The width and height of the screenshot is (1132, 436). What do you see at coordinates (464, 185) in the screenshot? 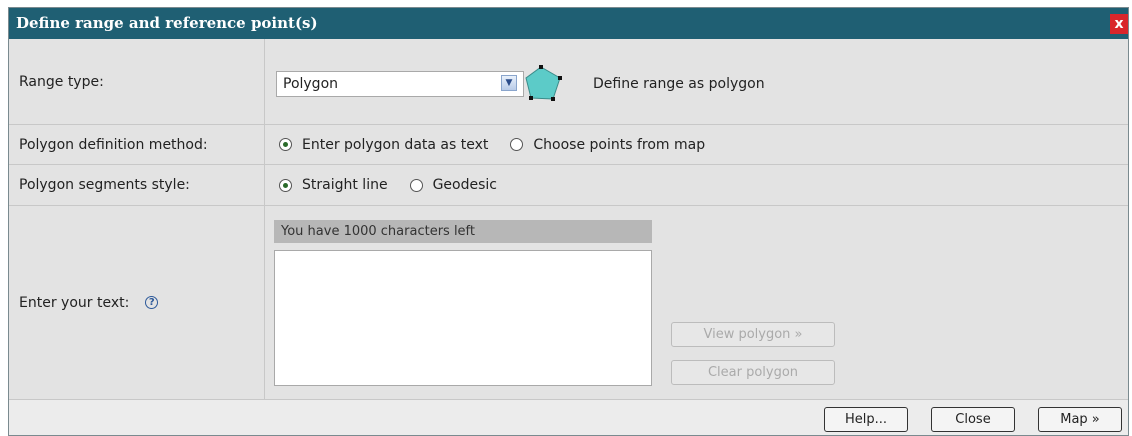
I see `radio-label: Geodesic` at bounding box center [464, 185].